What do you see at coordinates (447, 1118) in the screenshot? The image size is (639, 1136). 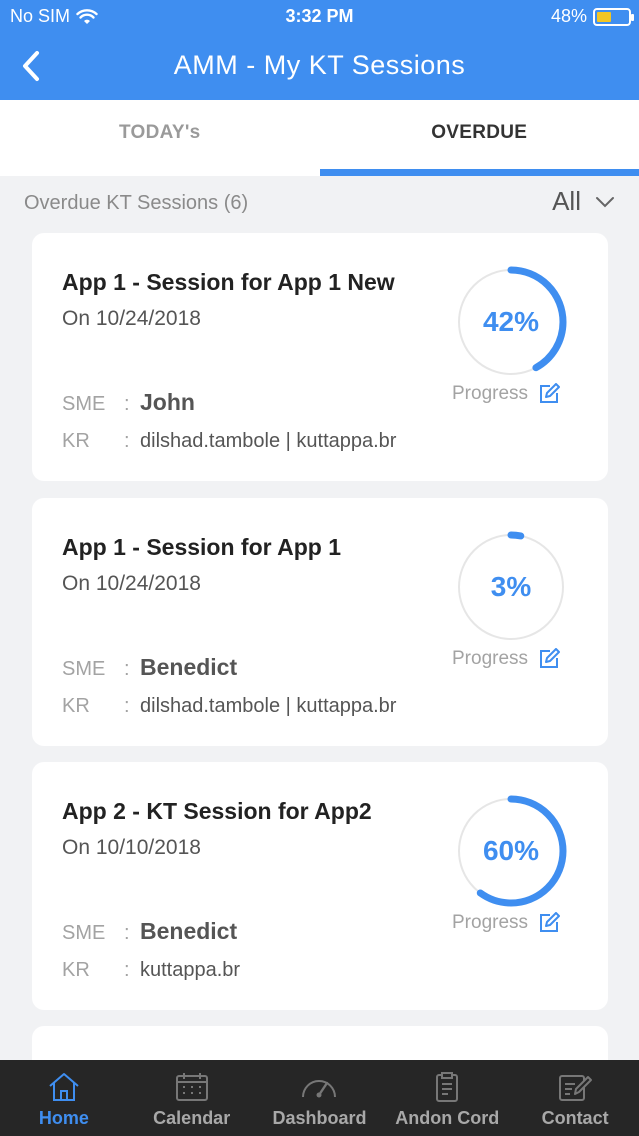 I see `nav-label: Andon Cord` at bounding box center [447, 1118].